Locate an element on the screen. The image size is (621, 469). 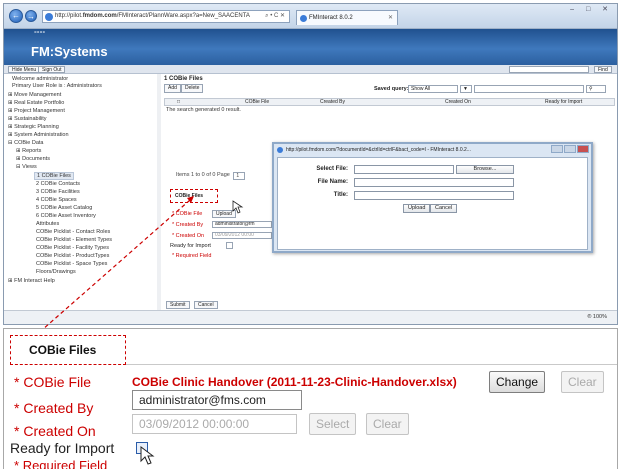
zoomed-created-by-label: * Created By is located at coordinates (54, 408).